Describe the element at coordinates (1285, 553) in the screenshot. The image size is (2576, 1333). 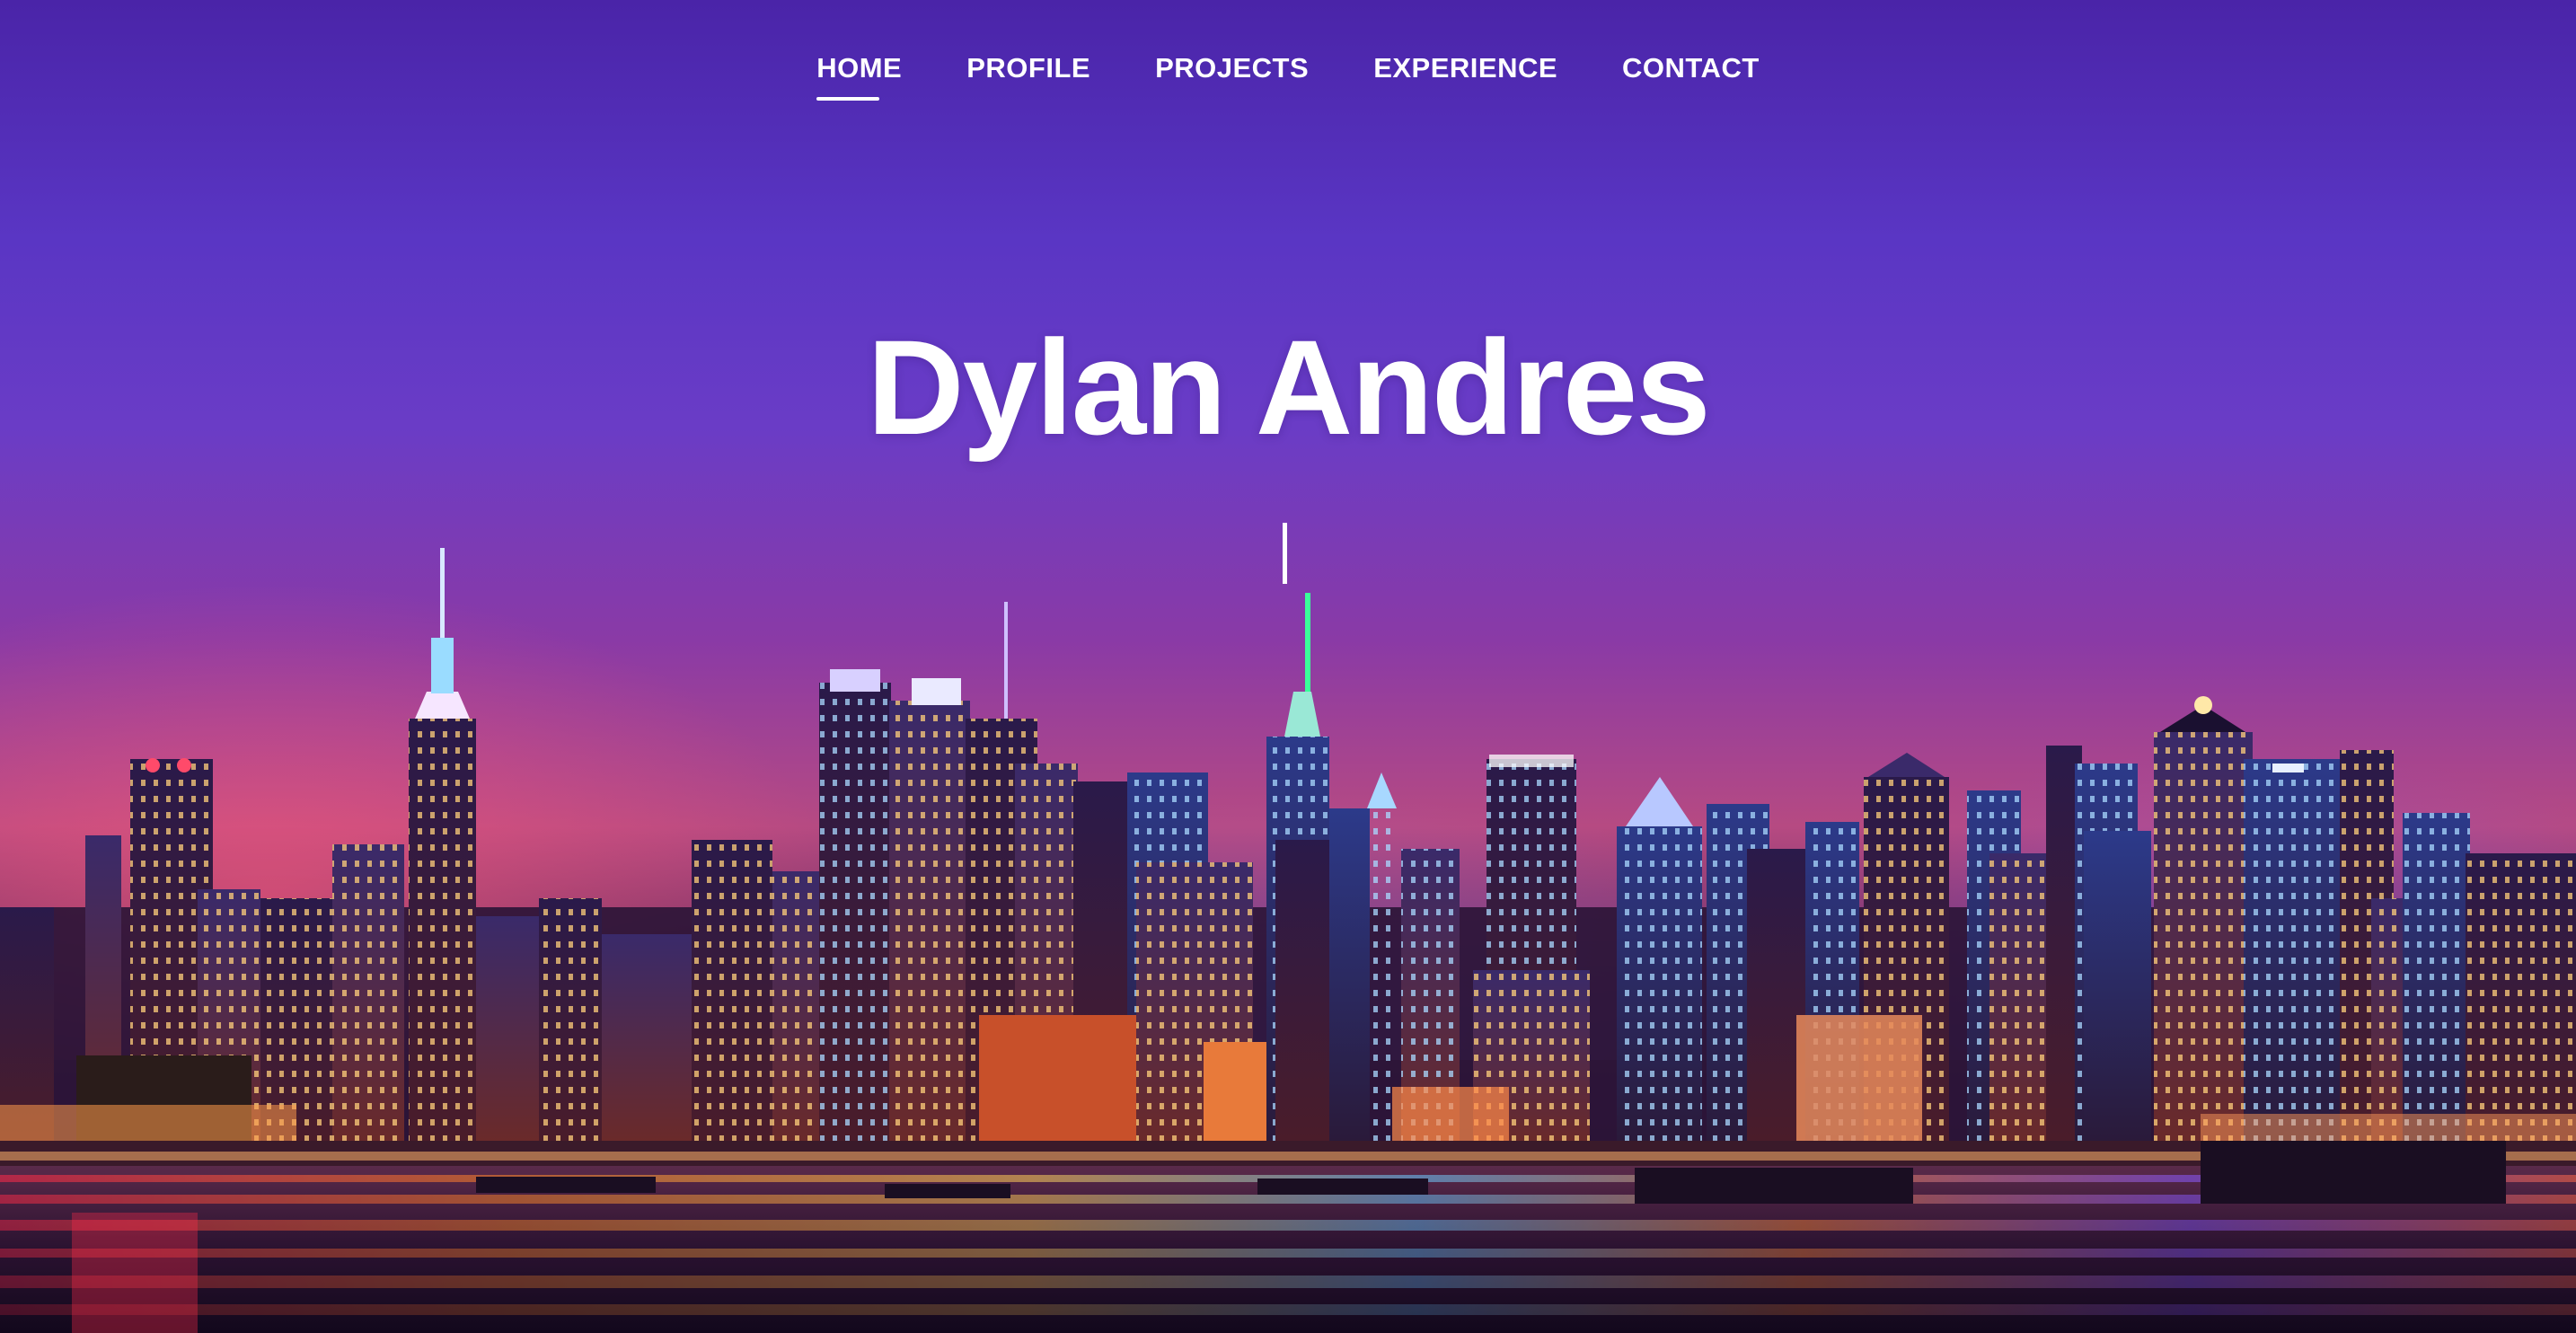
I see `typing-cursor` at that location.